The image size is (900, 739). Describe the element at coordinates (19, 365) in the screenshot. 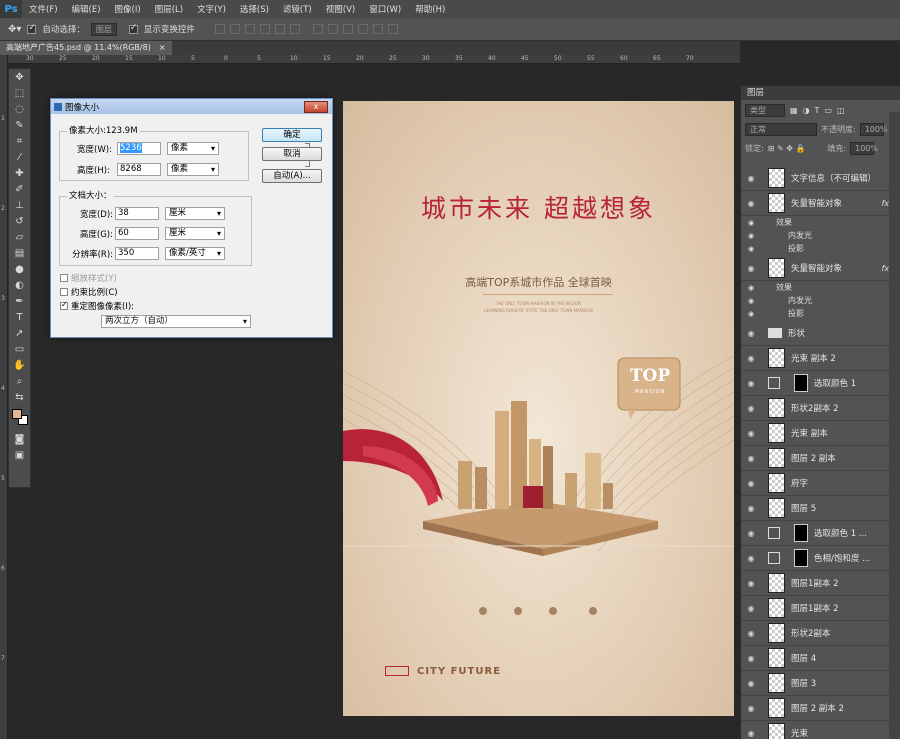

I see `hand-tool-icon: ✋` at that location.